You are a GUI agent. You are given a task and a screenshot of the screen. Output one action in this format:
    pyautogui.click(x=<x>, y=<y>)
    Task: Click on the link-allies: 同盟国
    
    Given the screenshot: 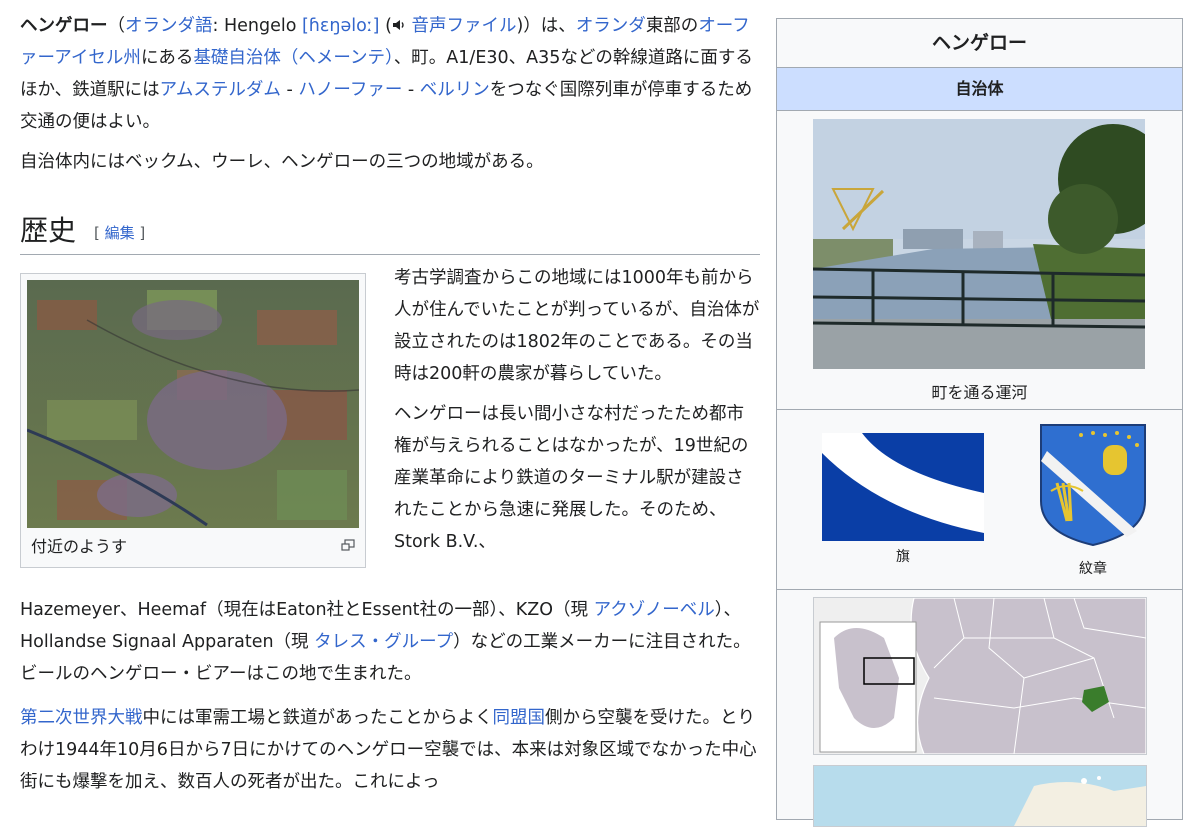 What is the action you would take?
    pyautogui.click(x=519, y=718)
    